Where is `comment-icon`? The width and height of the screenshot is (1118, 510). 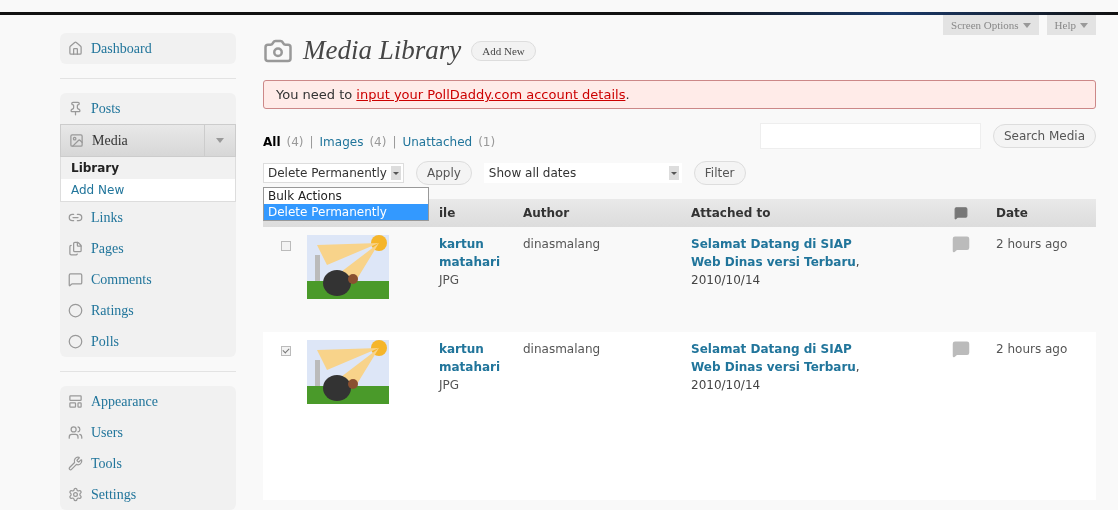
comment-icon is located at coordinates (961, 213).